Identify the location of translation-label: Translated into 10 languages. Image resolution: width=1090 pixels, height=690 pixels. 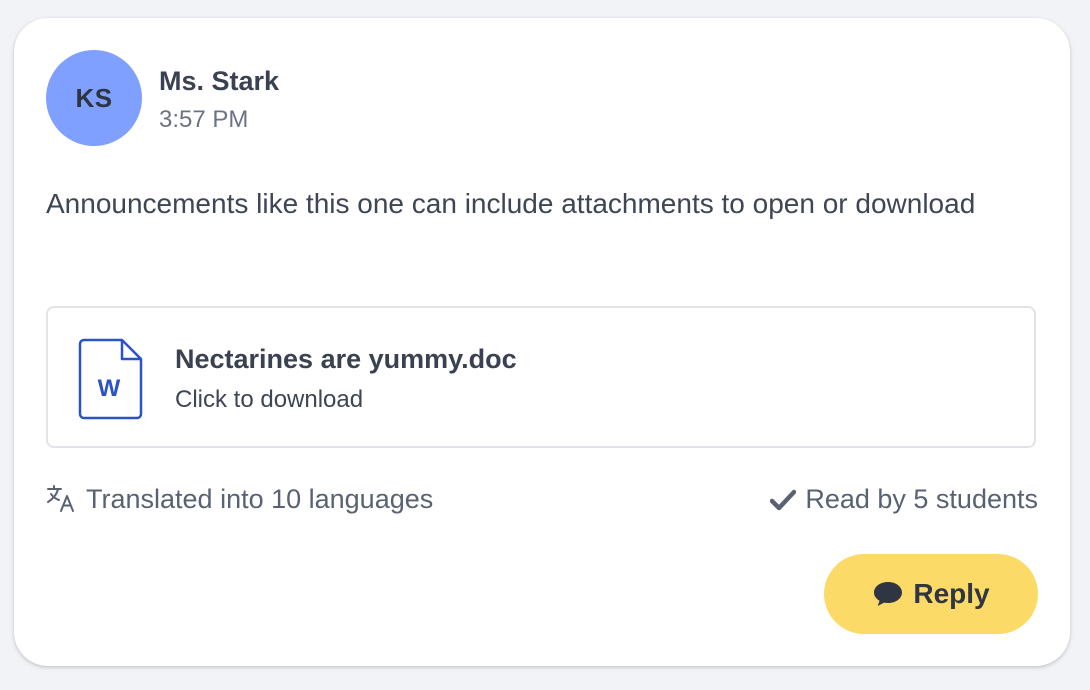
(260, 499).